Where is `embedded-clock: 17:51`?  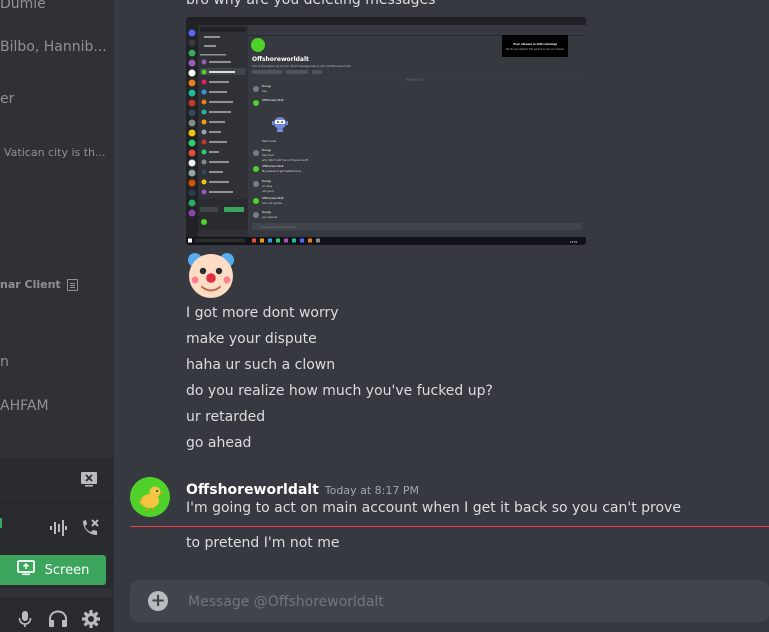
embedded-clock: 17:51 is located at coordinates (574, 242).